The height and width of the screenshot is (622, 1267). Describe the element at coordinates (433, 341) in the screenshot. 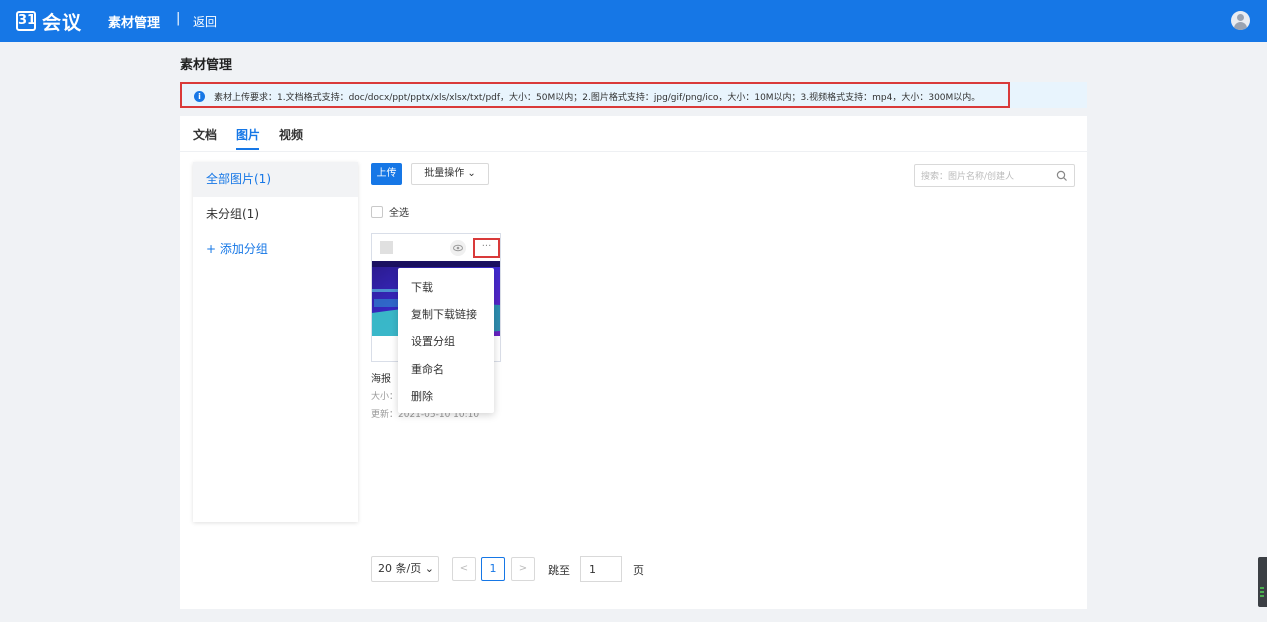

I see `menu-item-set-group: 设置分组` at that location.